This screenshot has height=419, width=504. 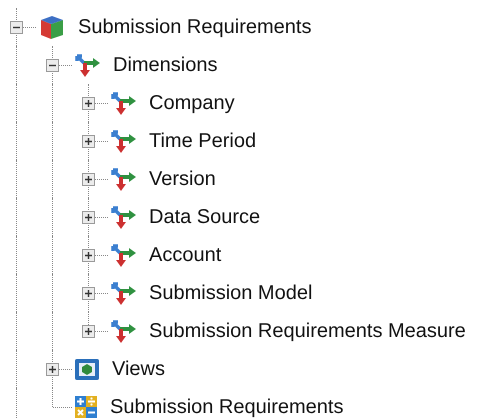 I want to click on tree-item: Company, so click(x=192, y=103).